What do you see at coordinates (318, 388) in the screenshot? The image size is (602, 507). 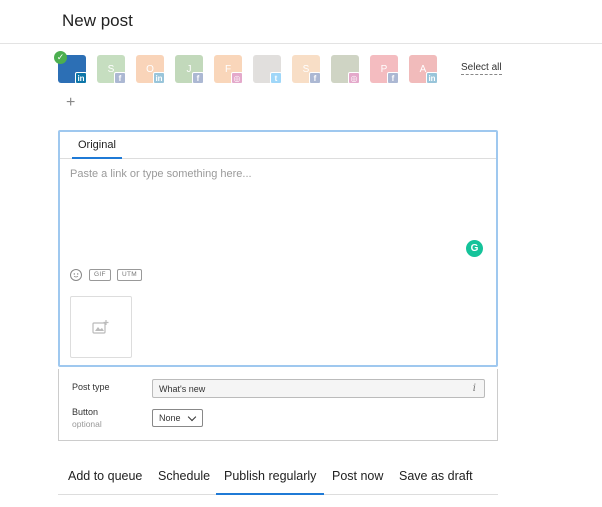 I see `post-type-select: What's new i` at bounding box center [318, 388].